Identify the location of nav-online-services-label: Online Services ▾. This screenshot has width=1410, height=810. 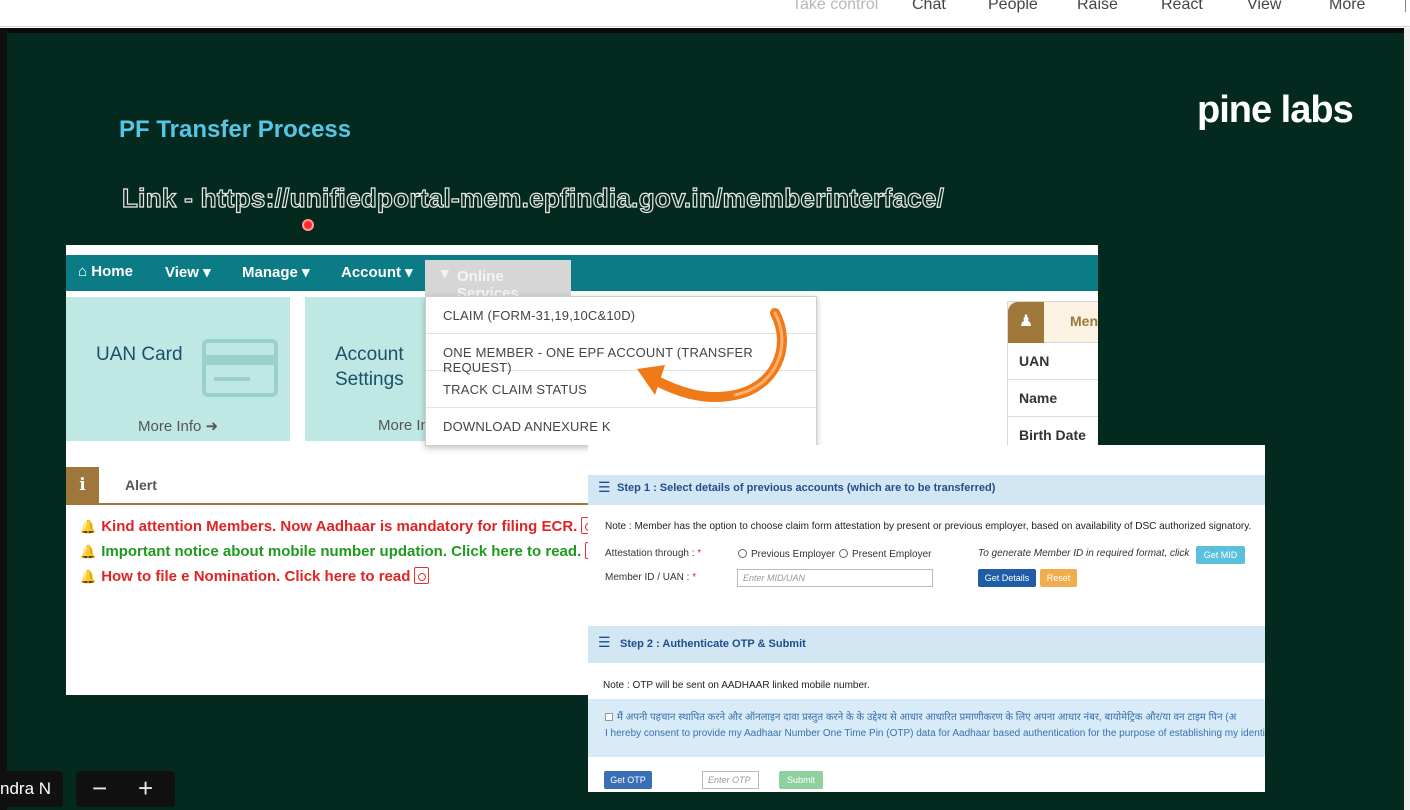
(480, 283).